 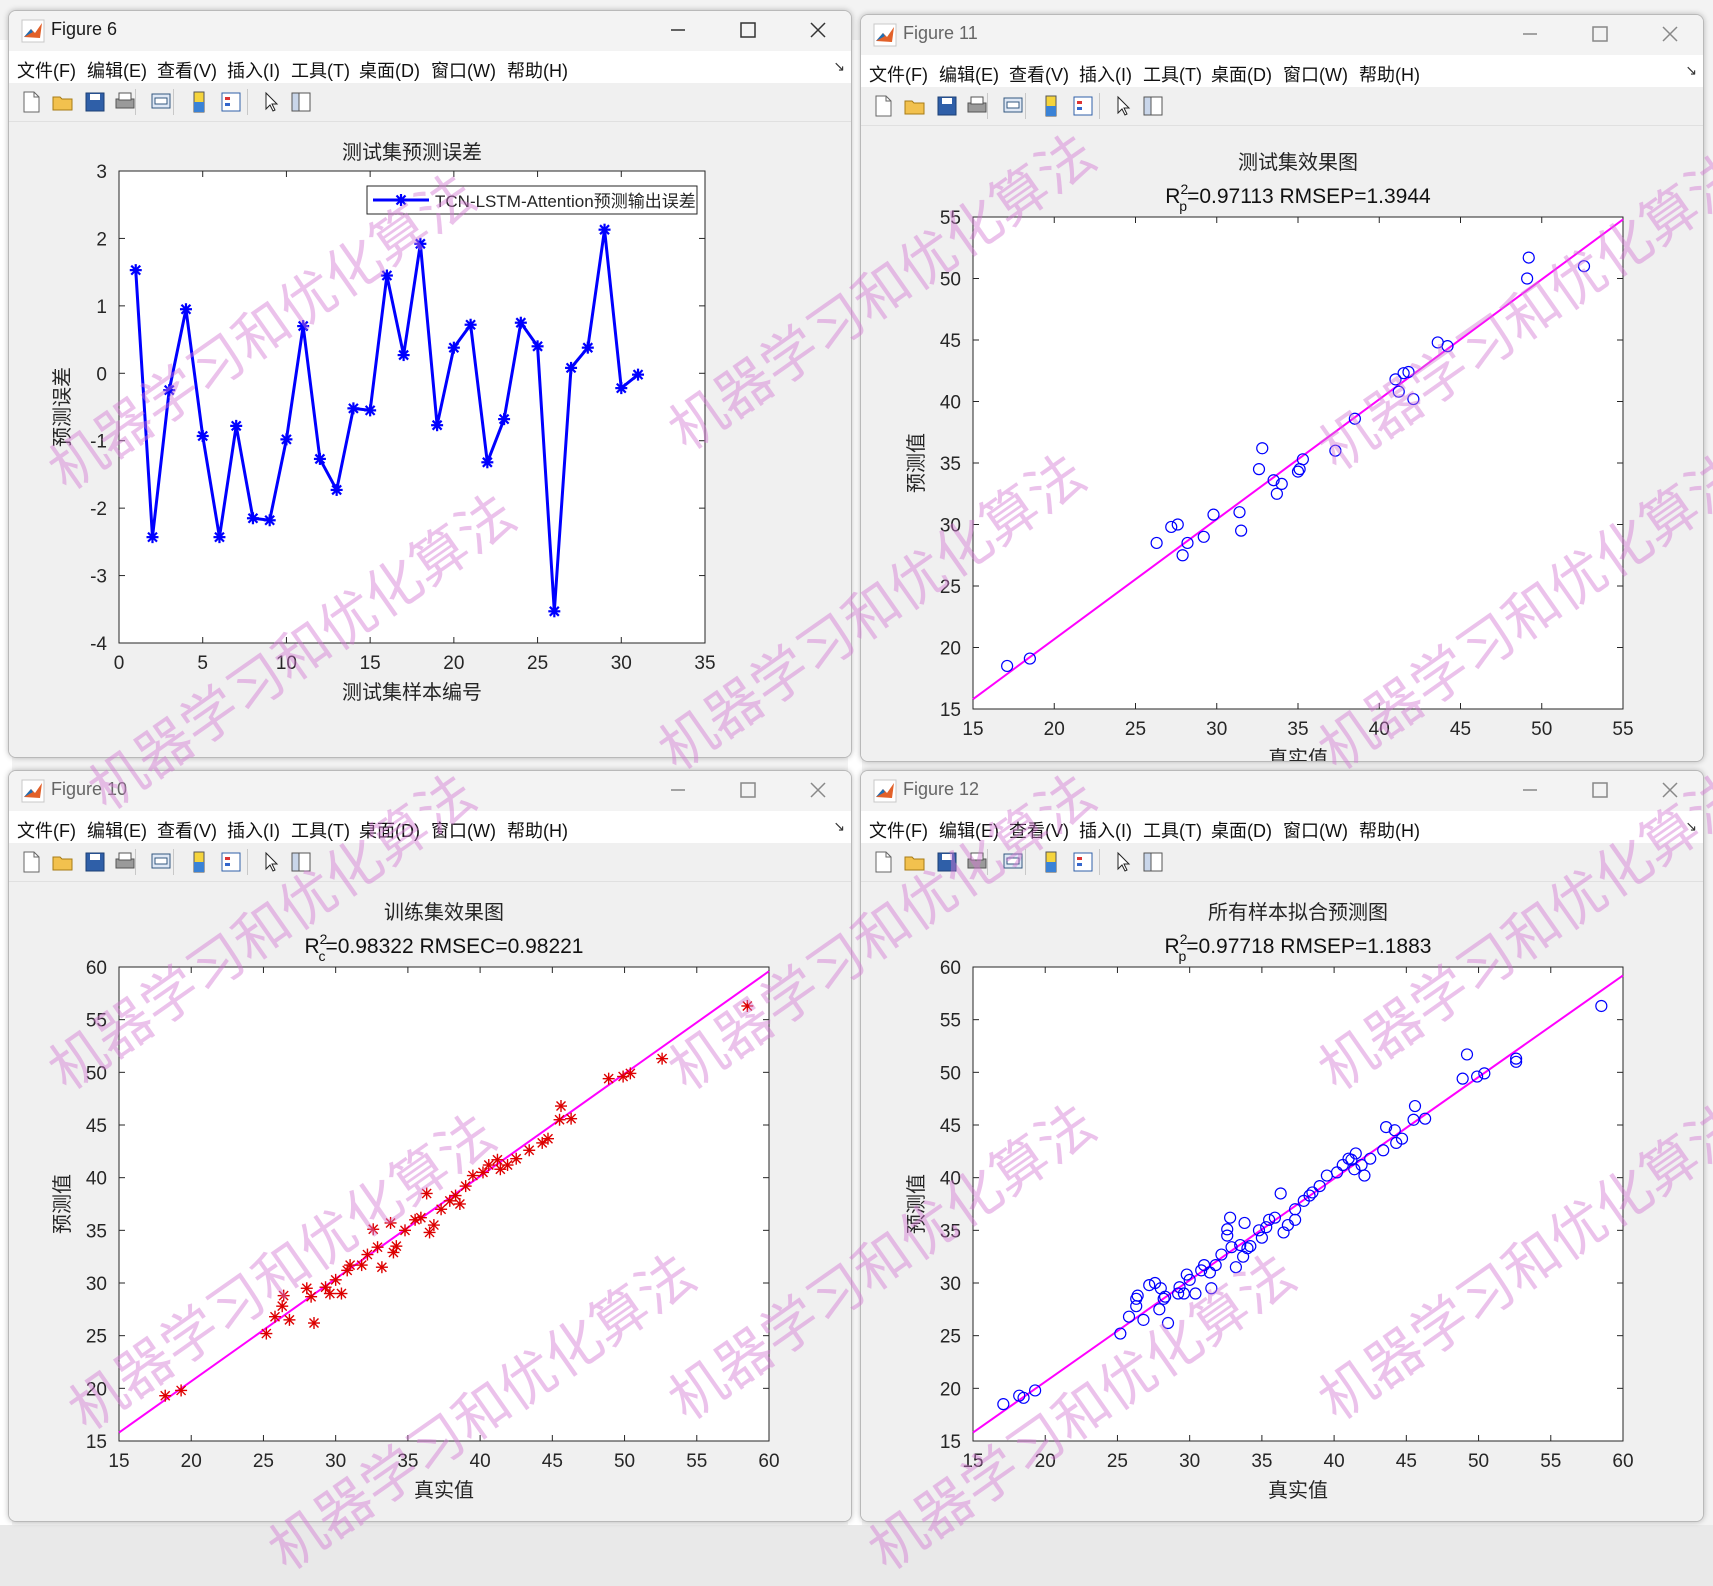 I want to click on toolbar, so click(x=1282, y=106).